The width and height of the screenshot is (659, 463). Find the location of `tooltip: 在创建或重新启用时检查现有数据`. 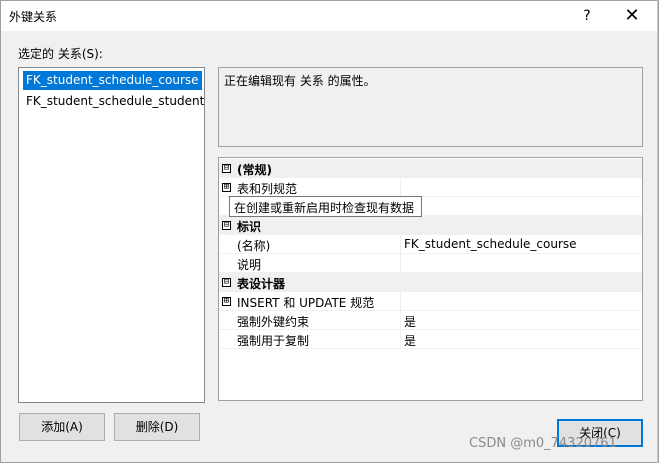

tooltip: 在创建或重新启用时检查现有数据 is located at coordinates (325, 206).